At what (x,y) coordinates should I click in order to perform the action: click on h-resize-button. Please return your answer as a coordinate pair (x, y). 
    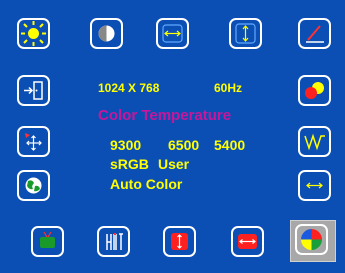
    Looking at the image, I should click on (247, 241).